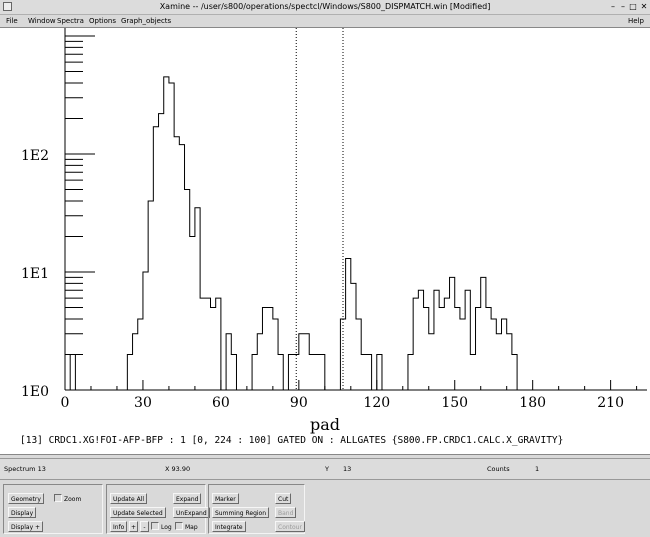 This screenshot has width=650, height=537. I want to click on log-checkbox-box, so click(155, 526).